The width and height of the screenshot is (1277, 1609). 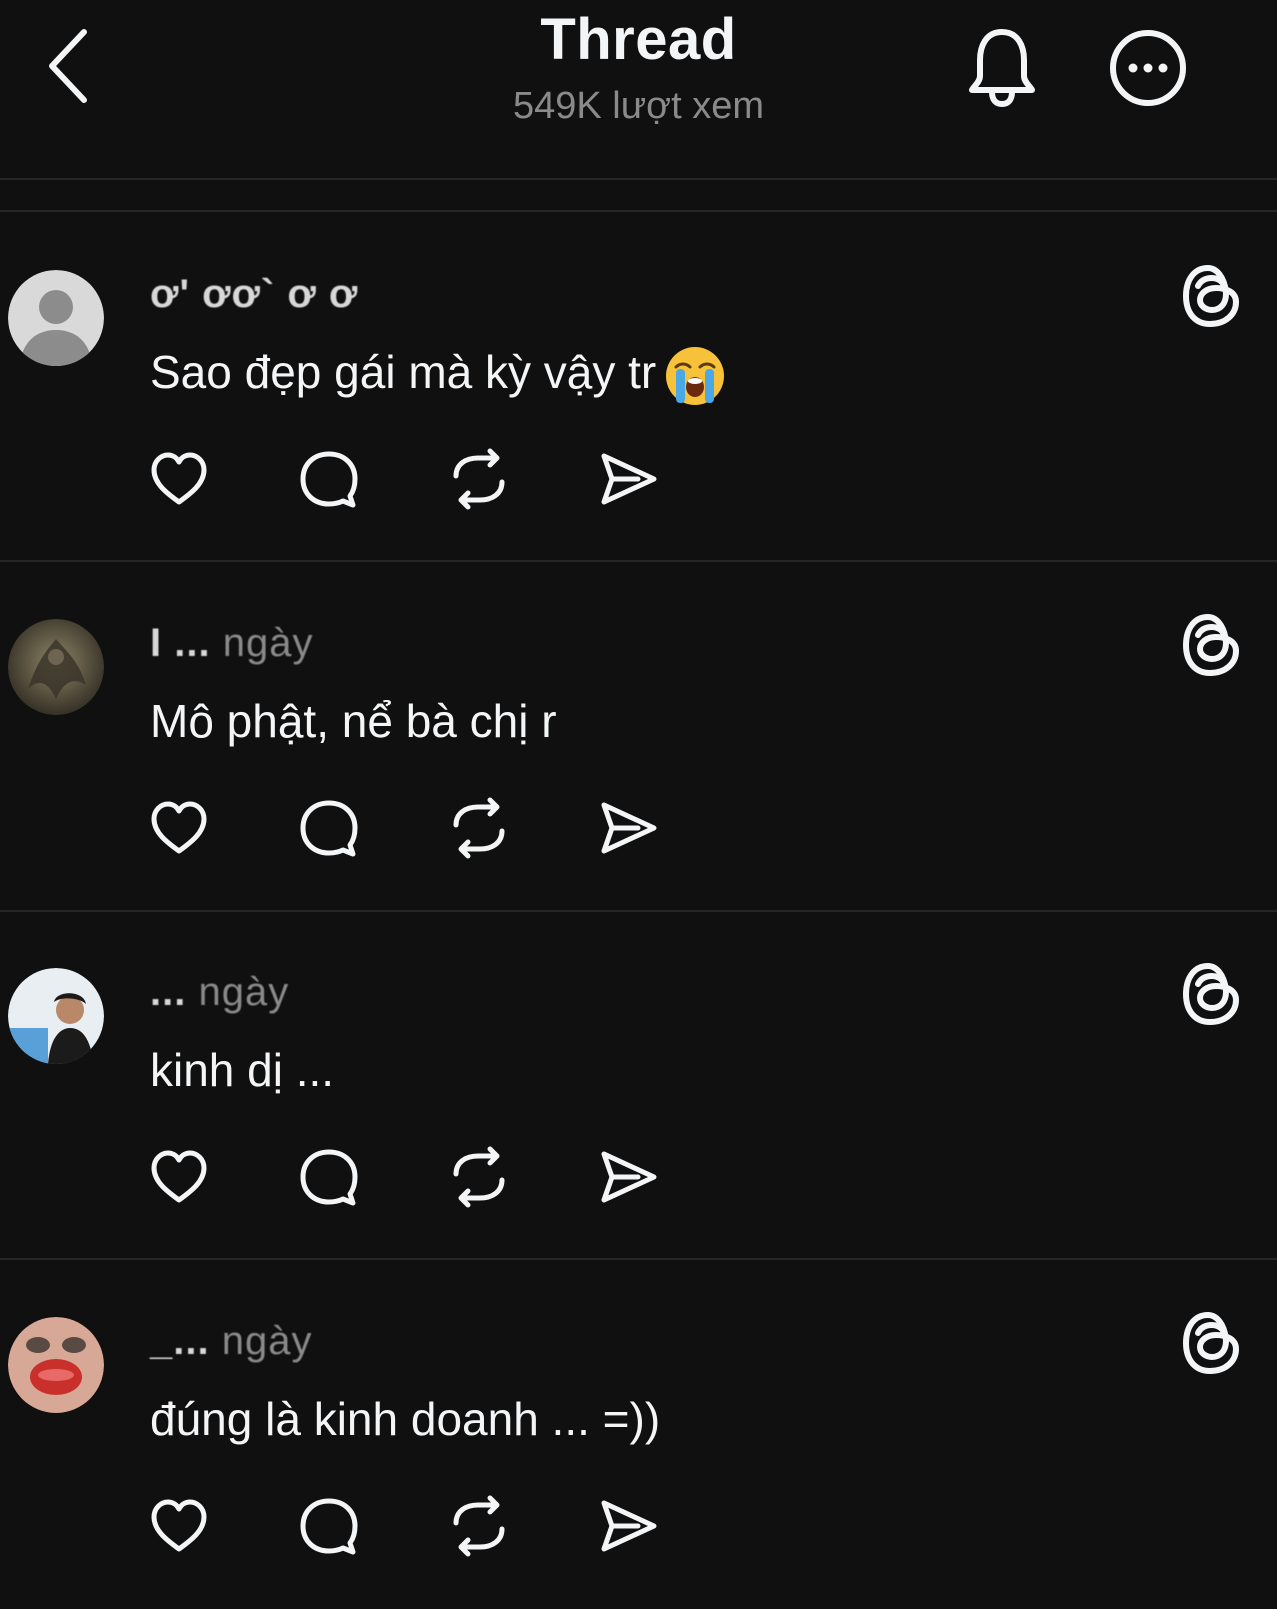 I want to click on more-icon, so click(x=1148, y=68).